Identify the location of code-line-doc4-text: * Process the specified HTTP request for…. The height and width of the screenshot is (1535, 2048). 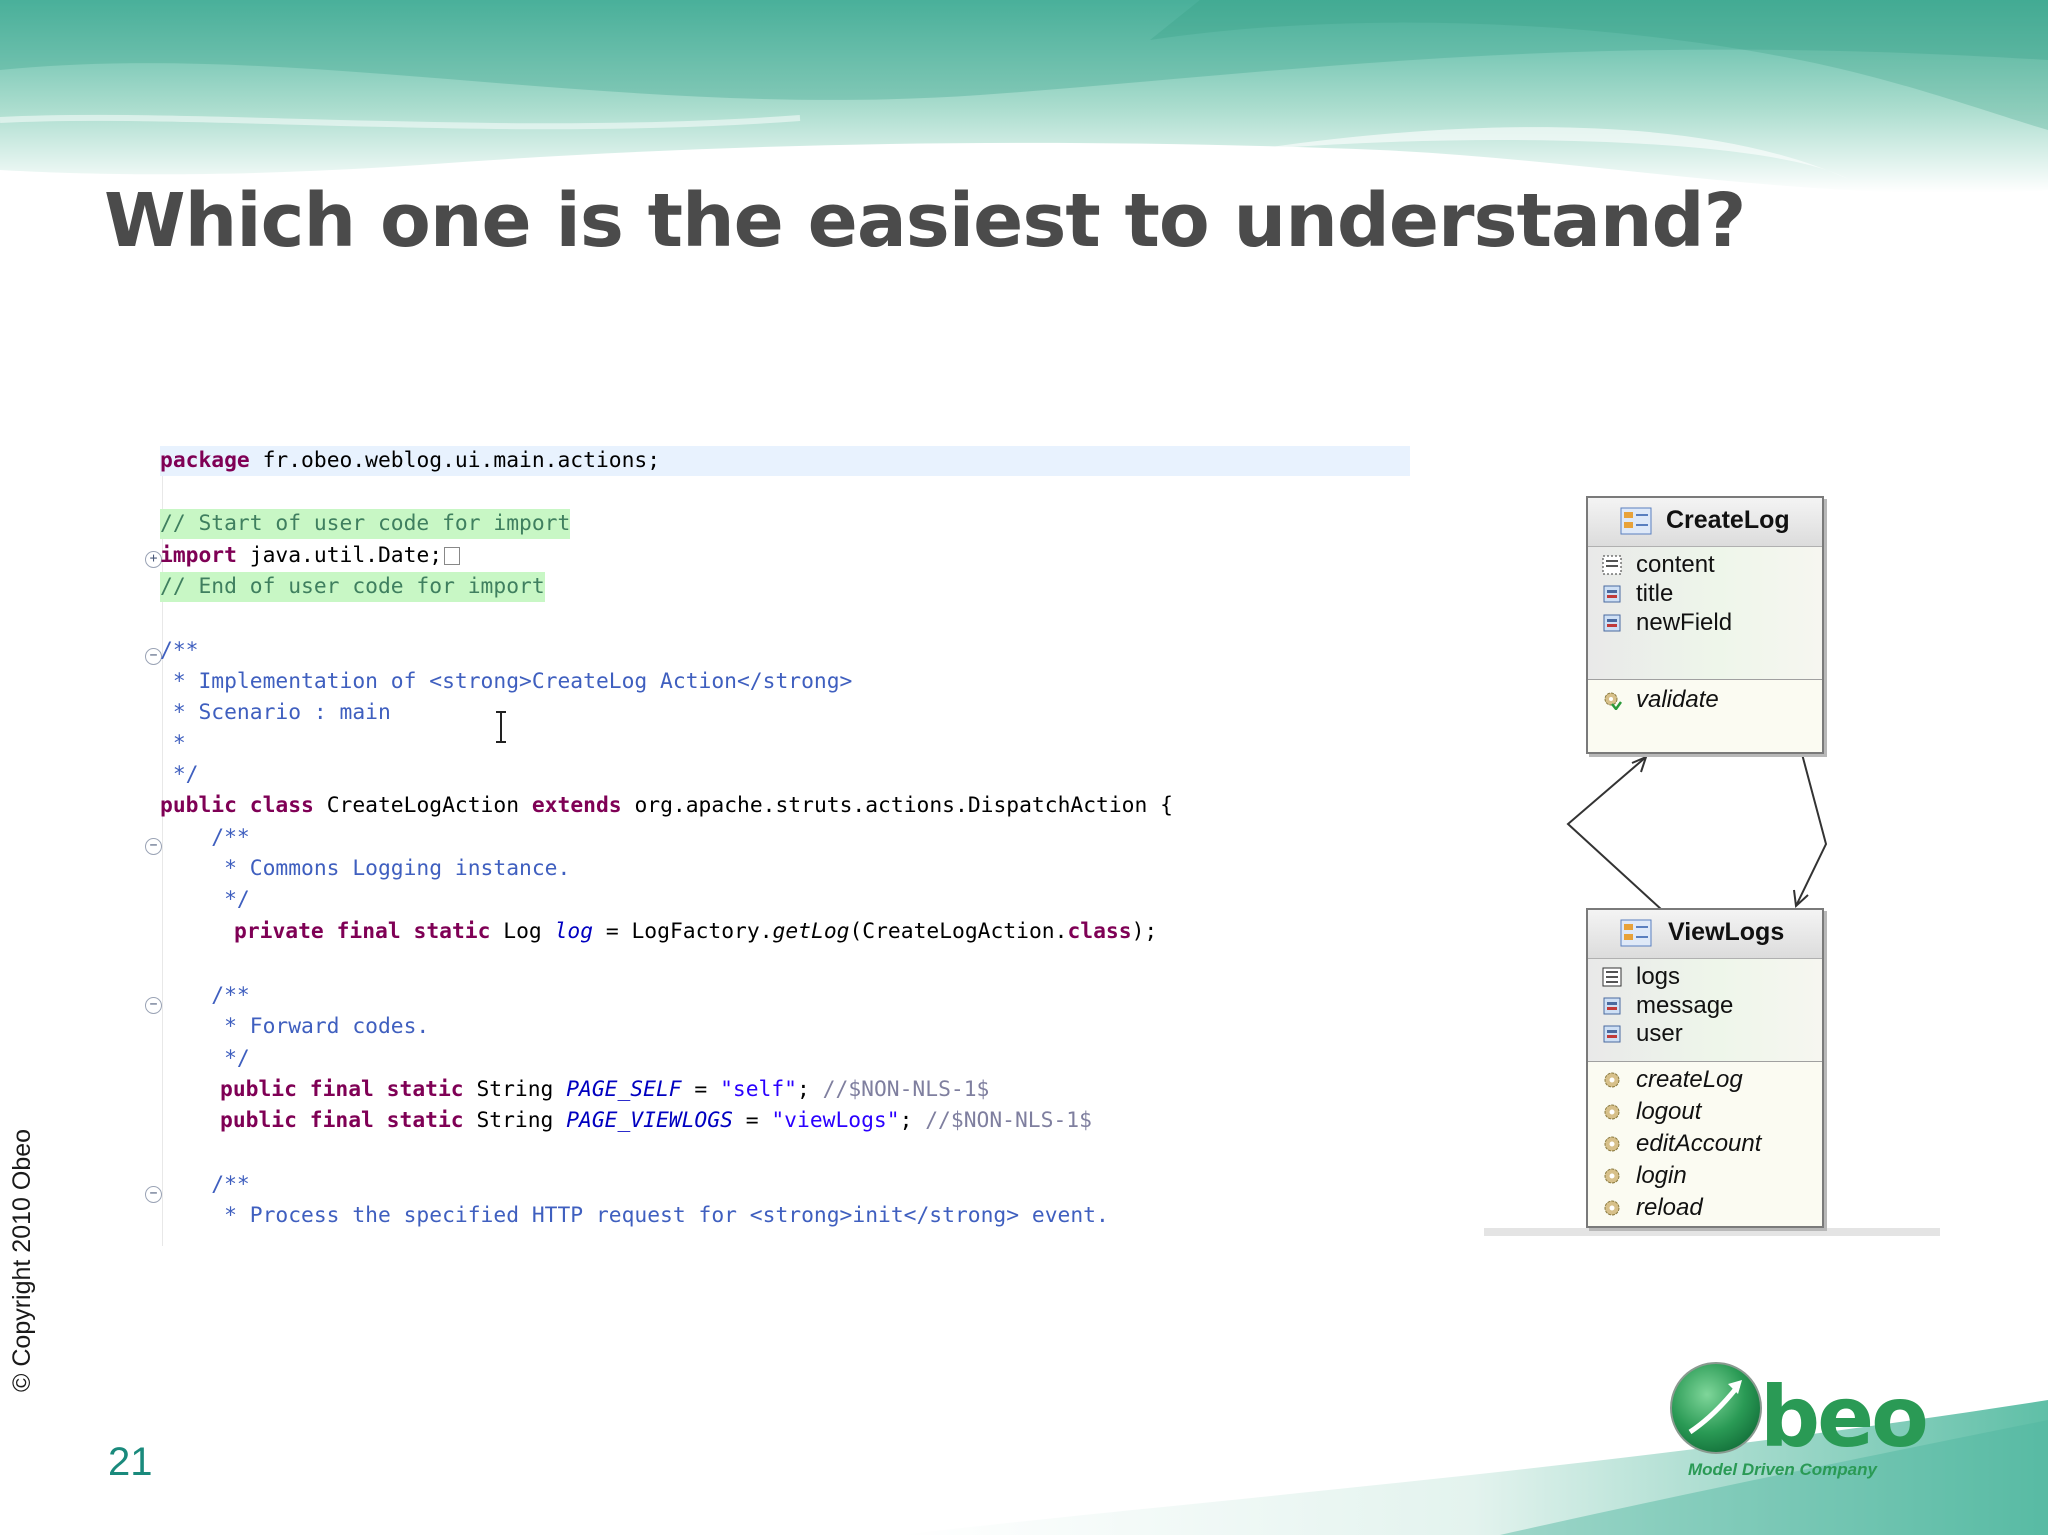
(634, 1215).